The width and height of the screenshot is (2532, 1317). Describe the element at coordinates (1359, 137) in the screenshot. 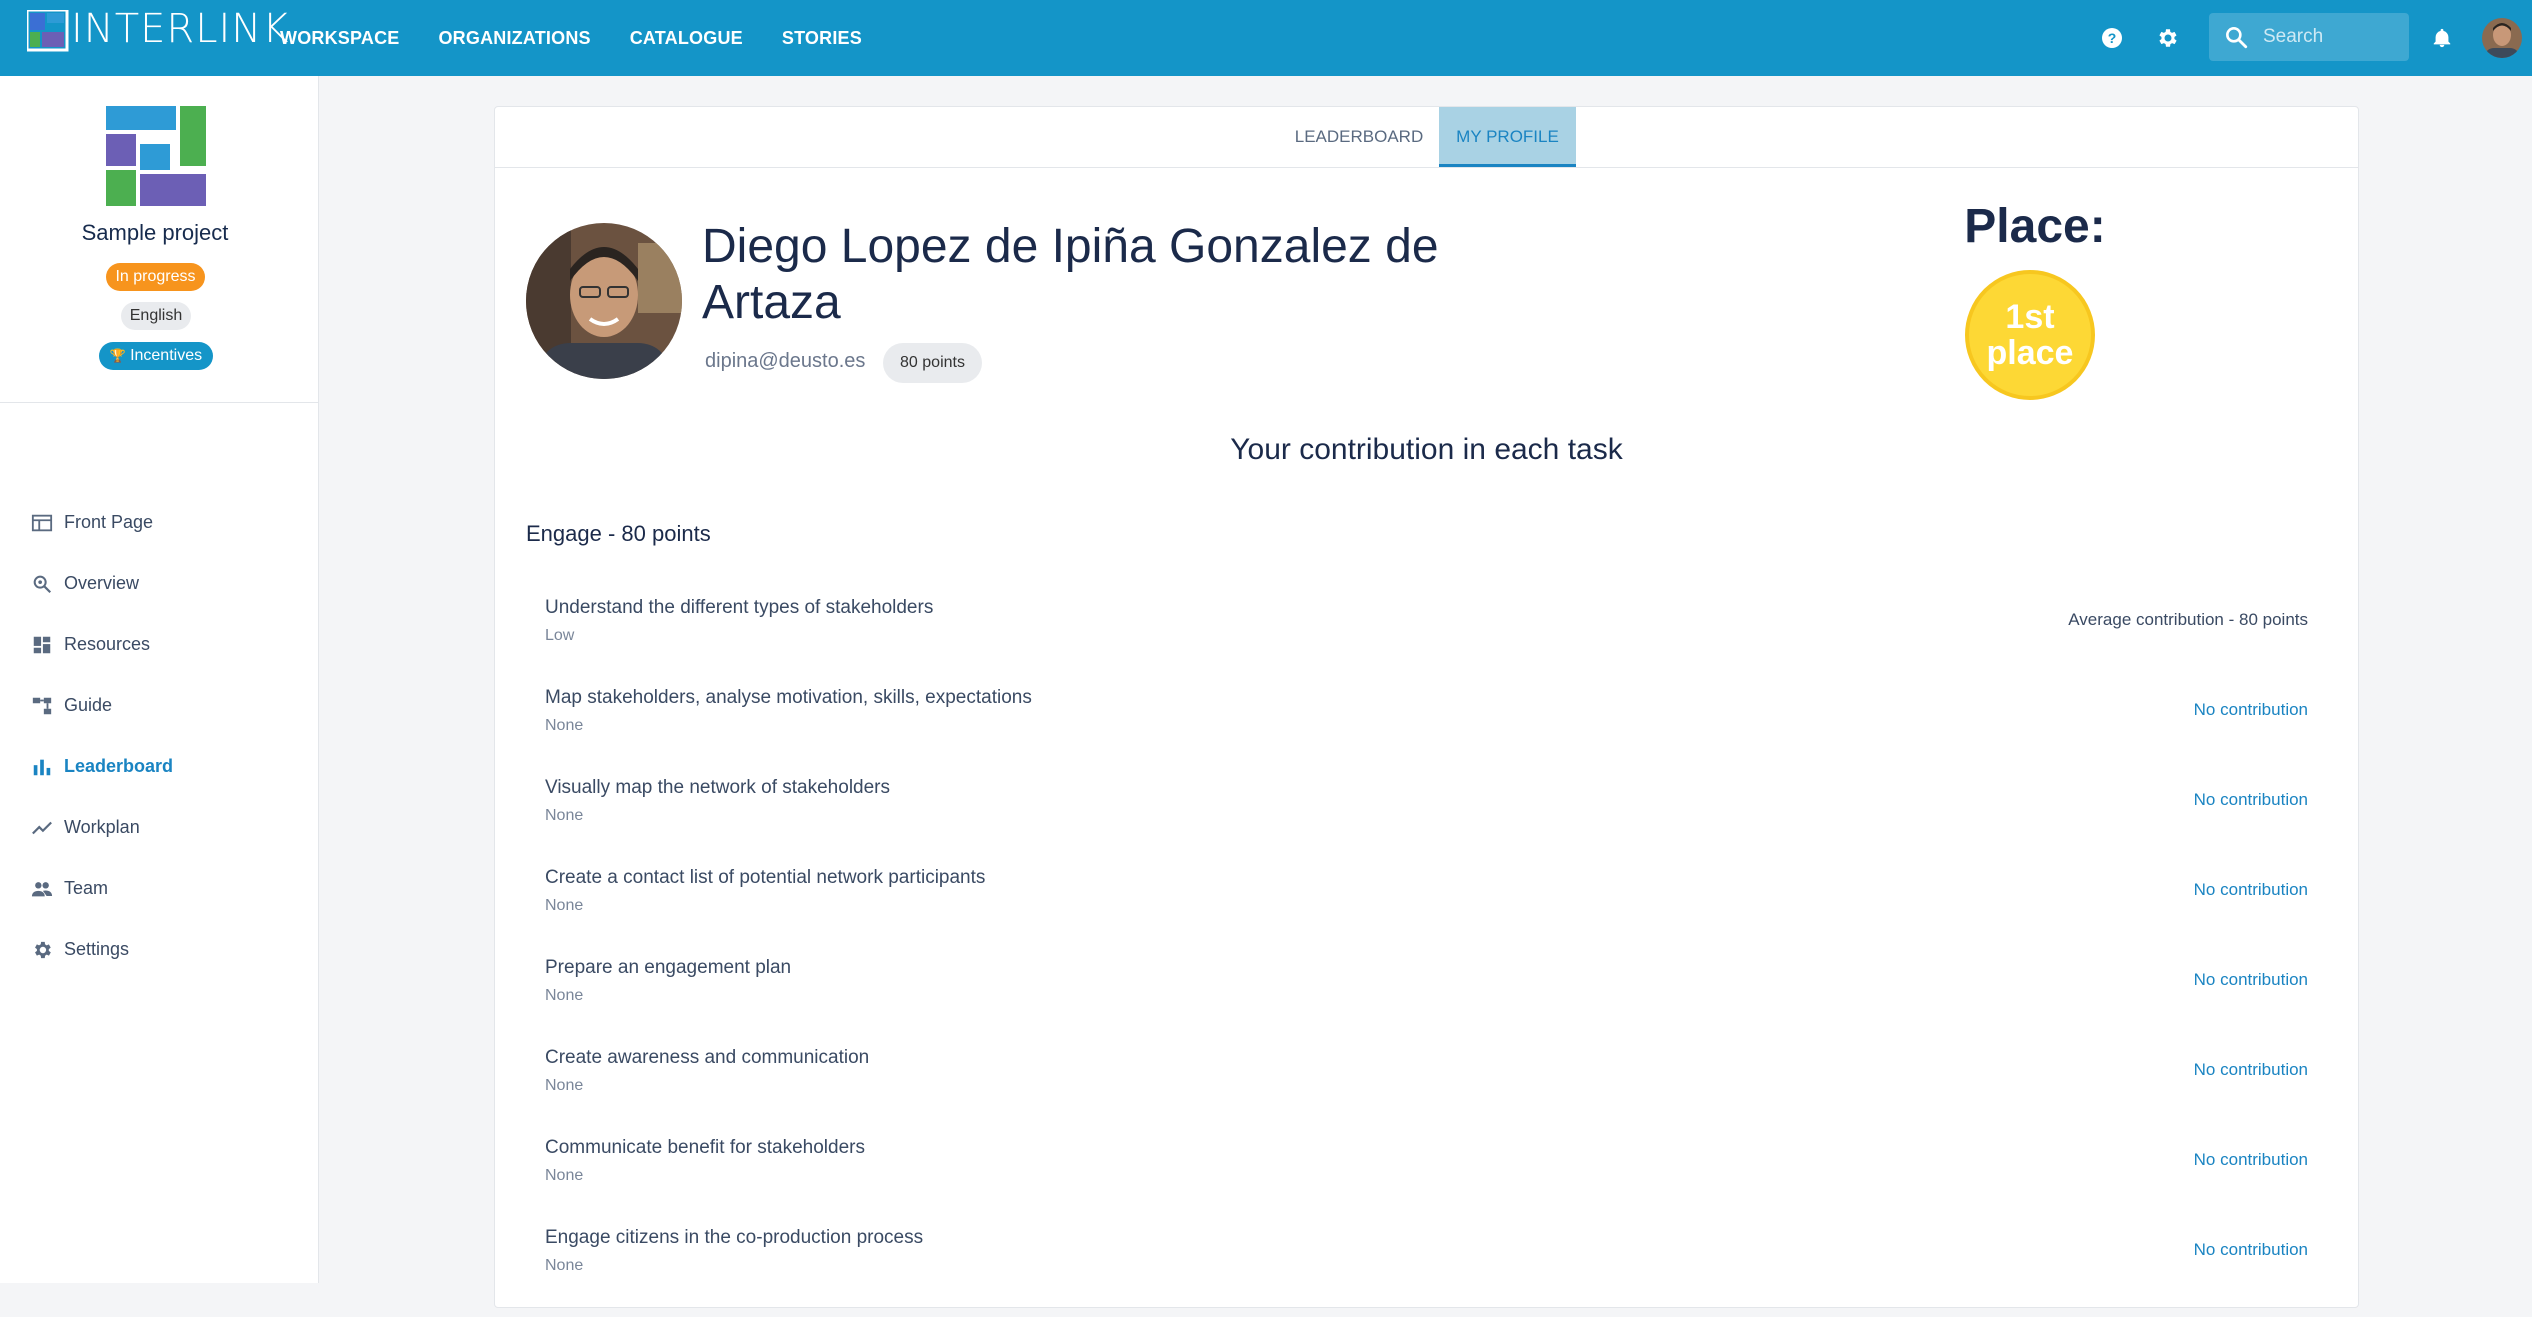

I see `tab-leaderboard: LEADERBOARD` at that location.